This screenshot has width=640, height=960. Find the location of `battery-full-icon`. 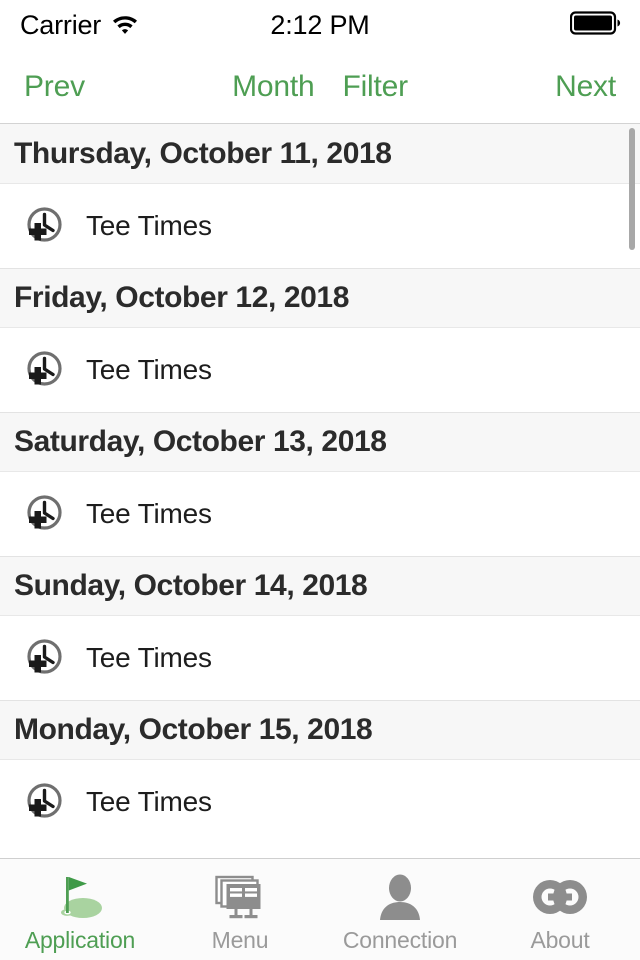

battery-full-icon is located at coordinates (595, 25).